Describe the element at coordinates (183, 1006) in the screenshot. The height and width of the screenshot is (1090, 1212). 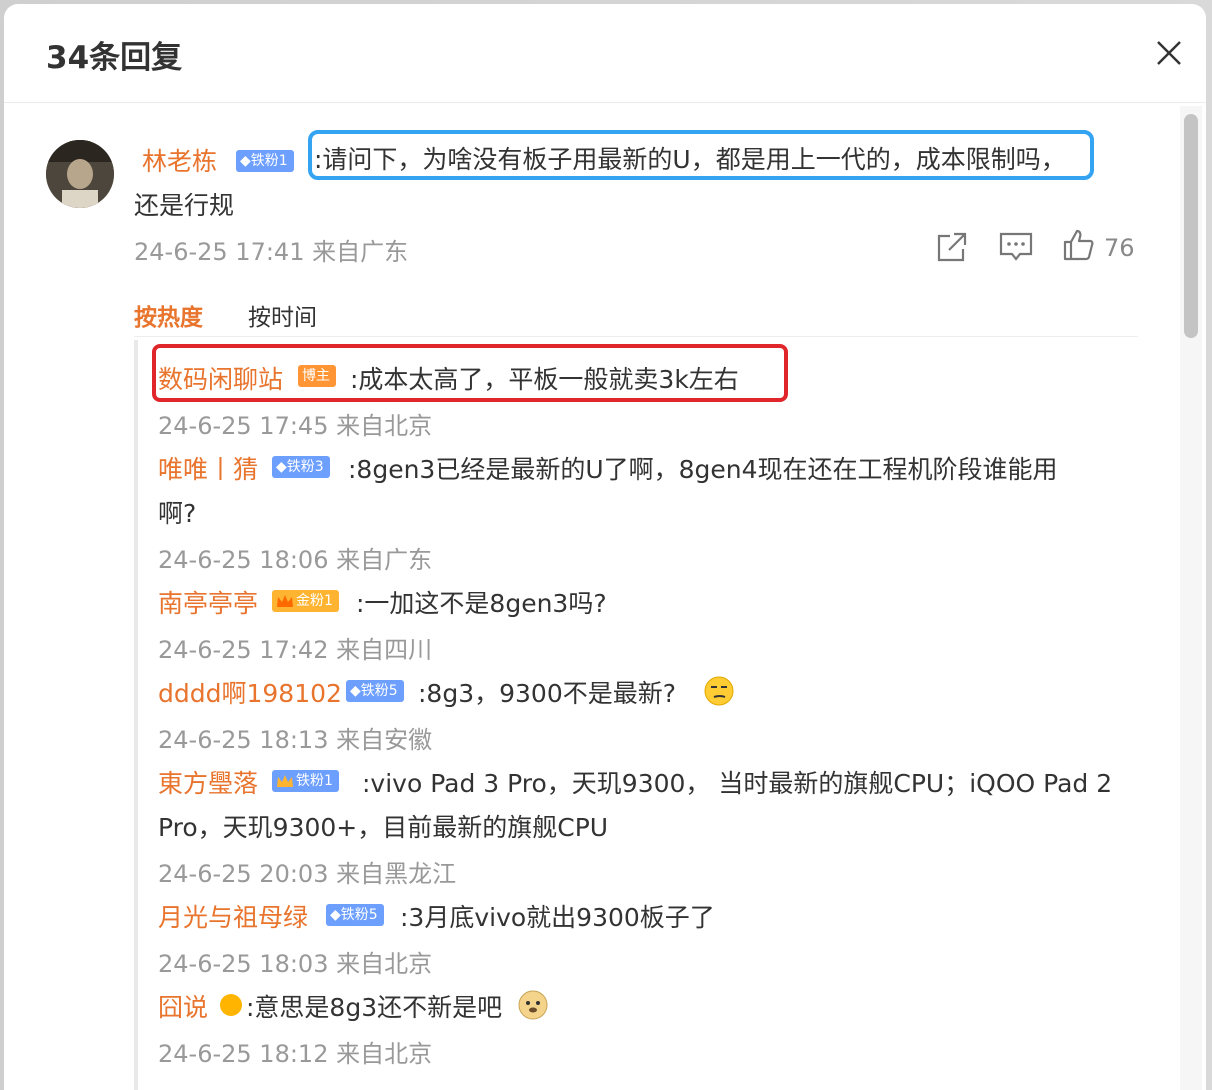
I see `reply-author: 囧说` at that location.